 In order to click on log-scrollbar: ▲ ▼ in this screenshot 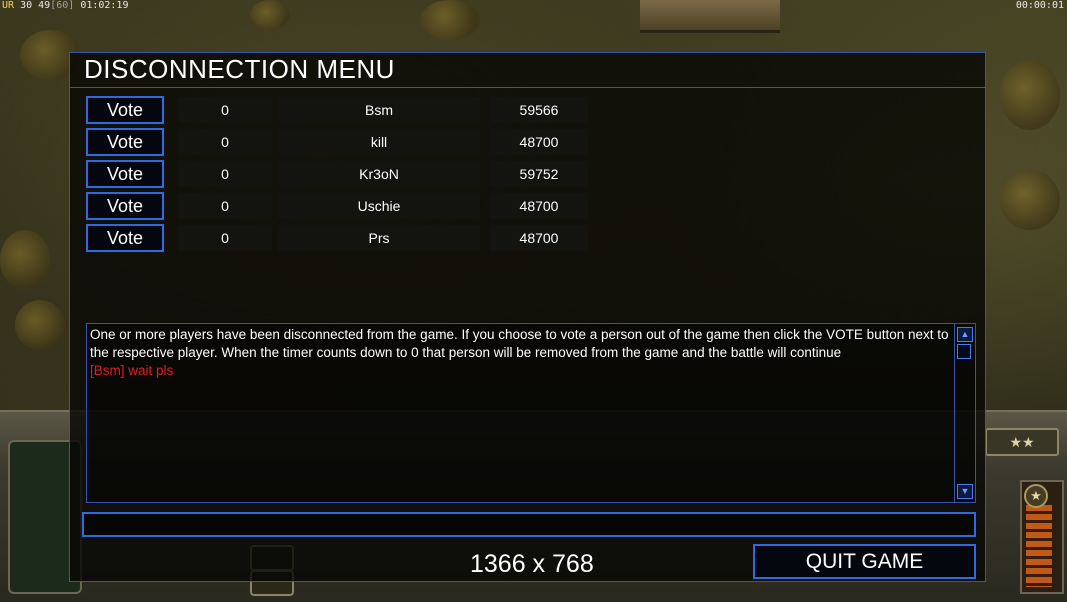, I will do `click(964, 413)`.